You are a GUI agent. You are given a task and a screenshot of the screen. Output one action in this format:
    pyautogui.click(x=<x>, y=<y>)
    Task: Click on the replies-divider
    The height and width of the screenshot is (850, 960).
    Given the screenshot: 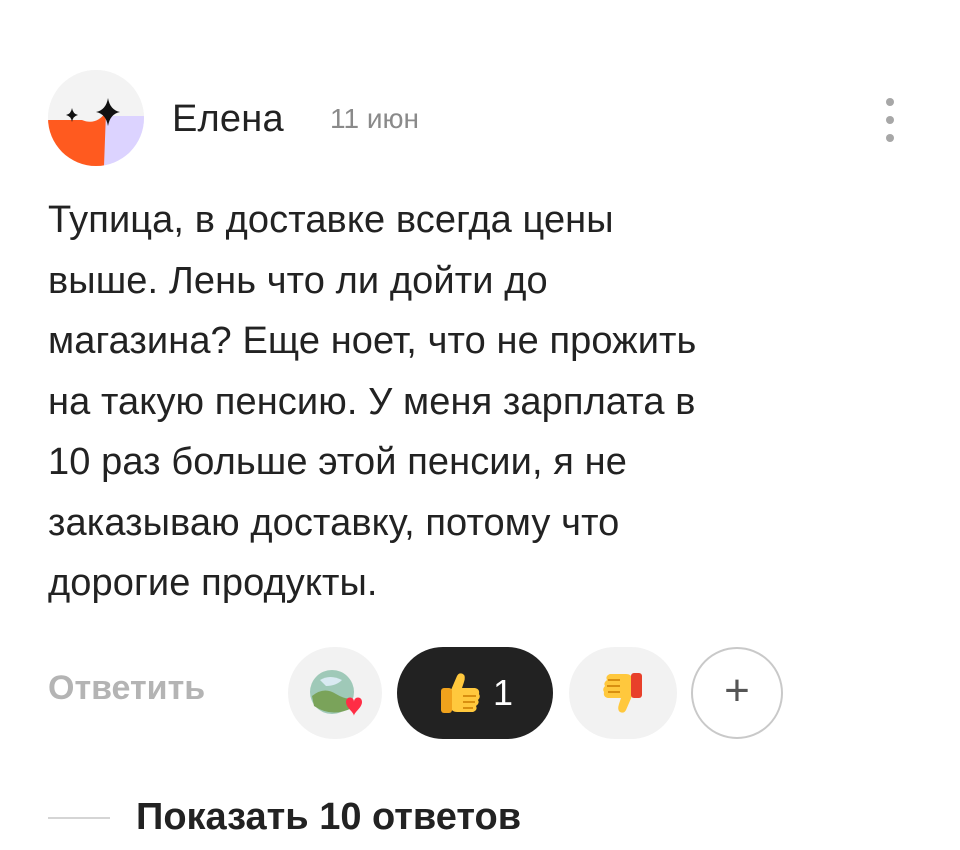 What is the action you would take?
    pyautogui.click(x=79, y=818)
    